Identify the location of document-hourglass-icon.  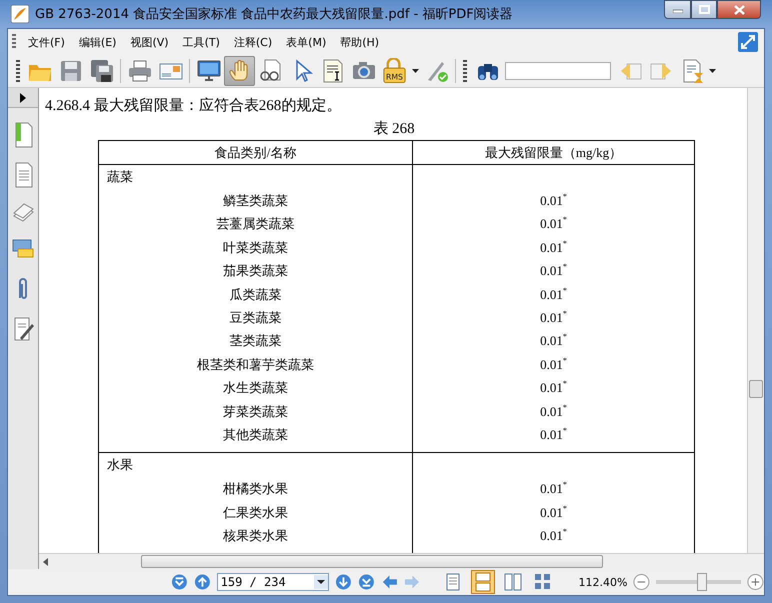
(693, 71).